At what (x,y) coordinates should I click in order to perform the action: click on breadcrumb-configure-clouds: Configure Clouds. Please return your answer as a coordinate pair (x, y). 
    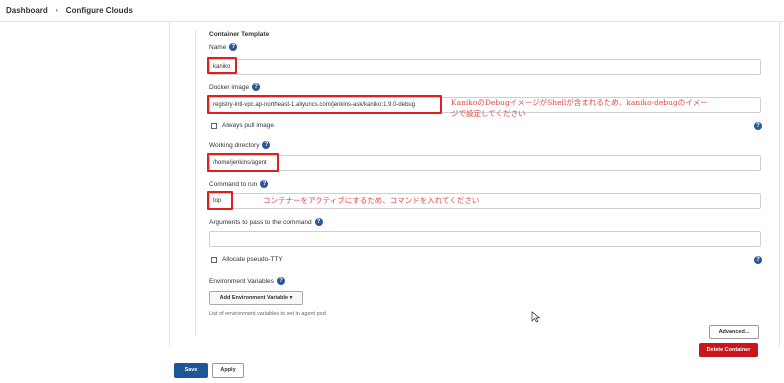
    Looking at the image, I should click on (99, 10).